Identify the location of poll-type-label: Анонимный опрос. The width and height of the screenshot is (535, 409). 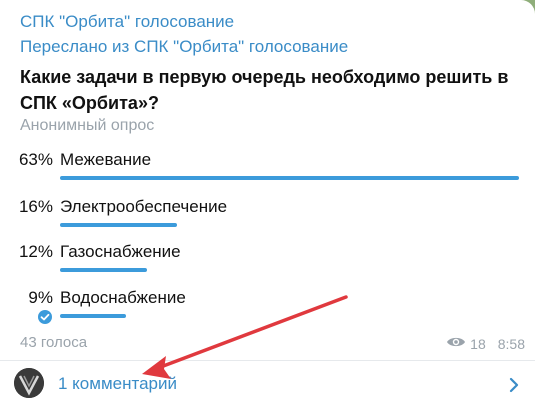
(87, 125).